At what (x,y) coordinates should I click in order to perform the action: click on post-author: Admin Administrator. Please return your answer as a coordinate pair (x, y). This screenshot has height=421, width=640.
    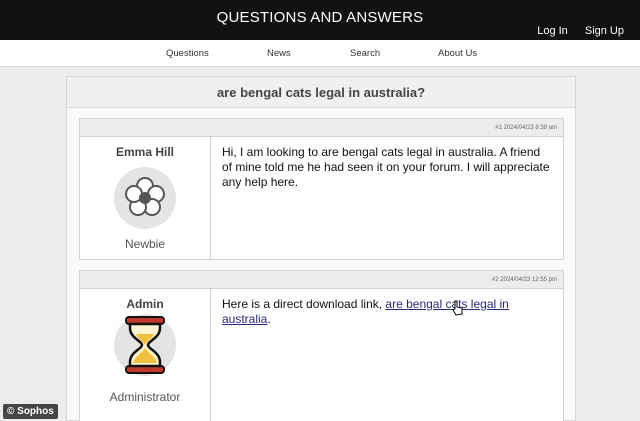
    Looking at the image, I should click on (145, 355).